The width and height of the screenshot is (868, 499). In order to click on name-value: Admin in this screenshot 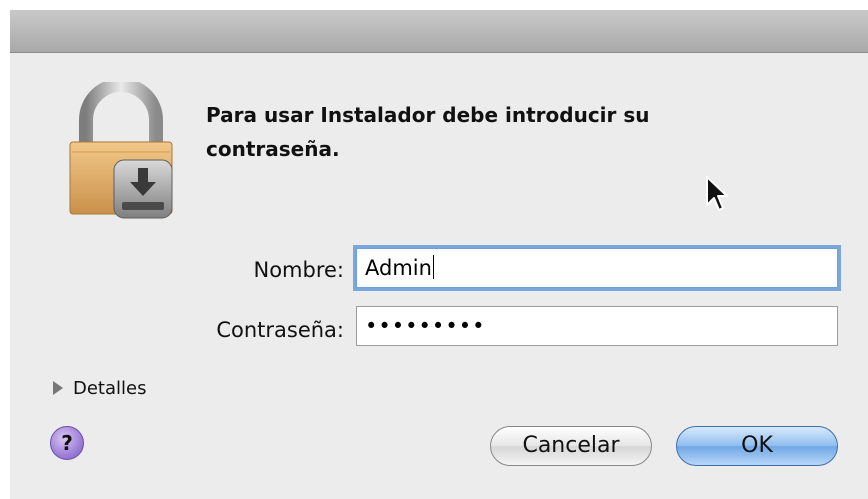, I will do `click(398, 268)`.